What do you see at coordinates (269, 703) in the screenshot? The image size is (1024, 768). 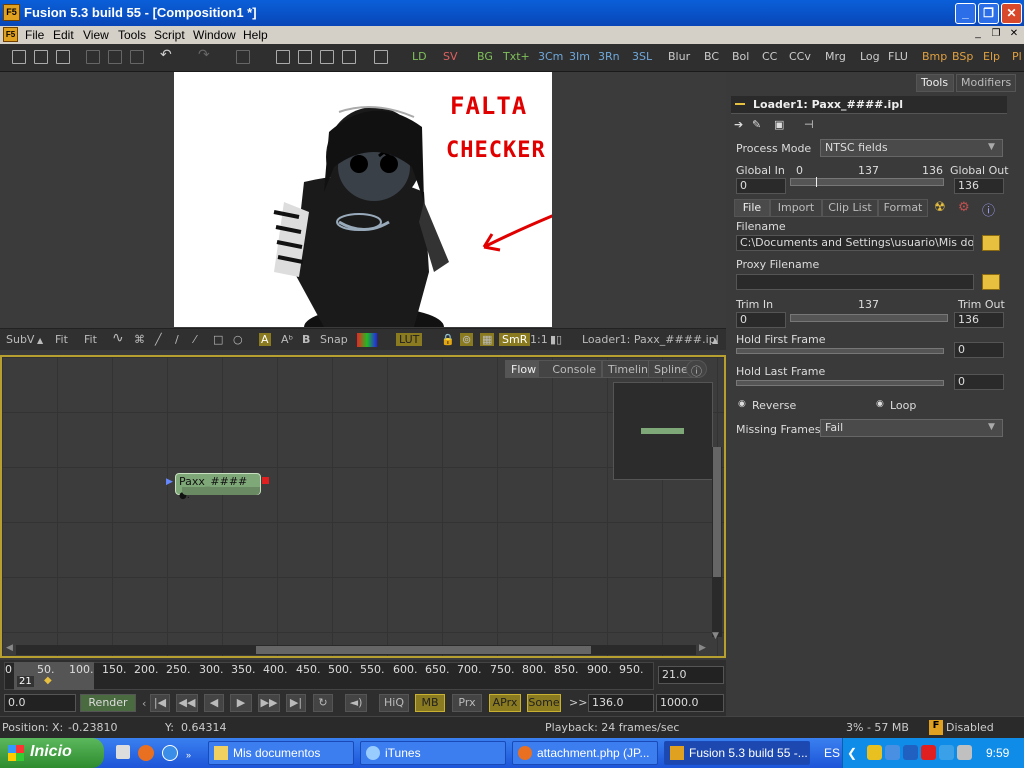 I see `fast-forward-icon: ▶▶` at bounding box center [269, 703].